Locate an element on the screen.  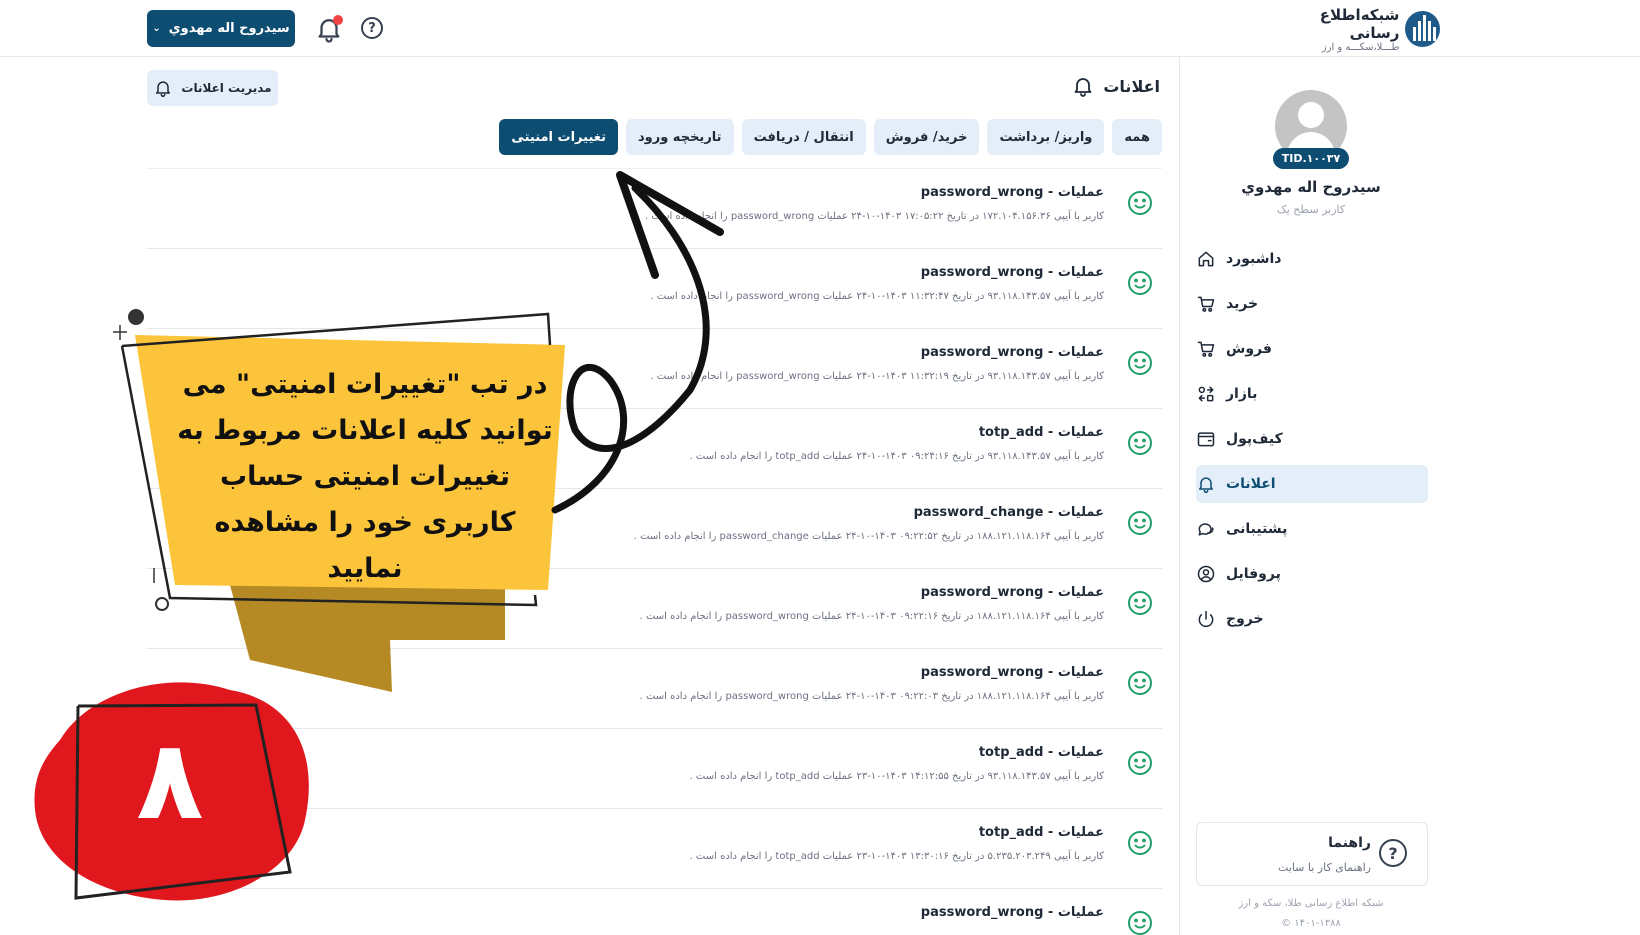
chevron-down-icon: ⌄ is located at coordinates (156, 28).